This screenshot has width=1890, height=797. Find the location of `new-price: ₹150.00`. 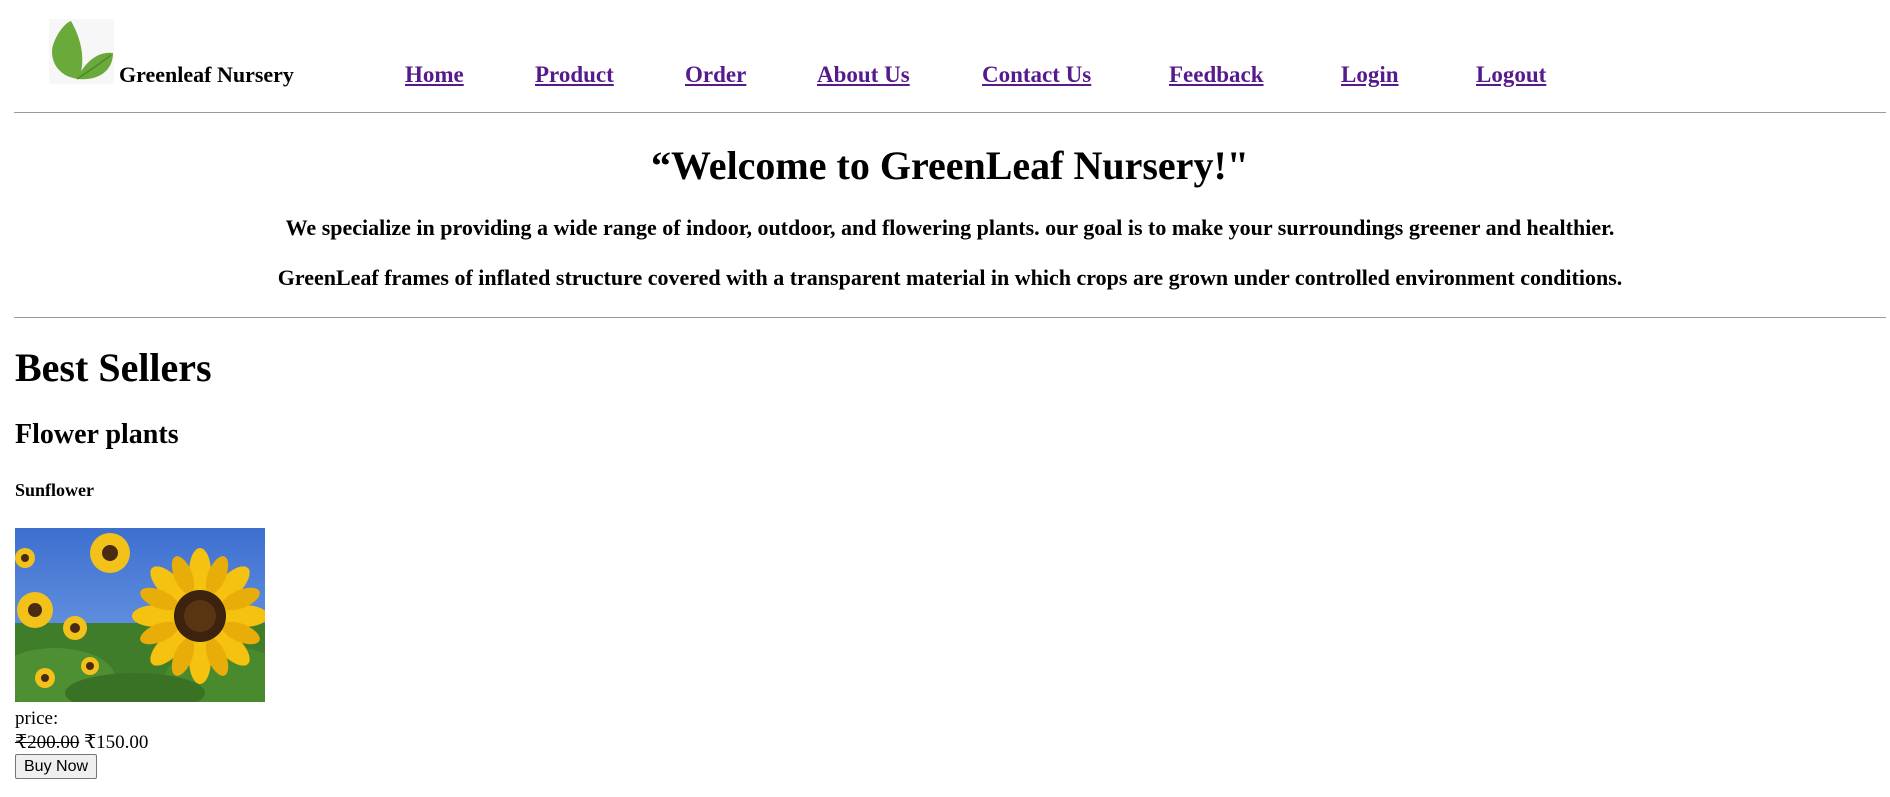

new-price: ₹150.00 is located at coordinates (116, 742).